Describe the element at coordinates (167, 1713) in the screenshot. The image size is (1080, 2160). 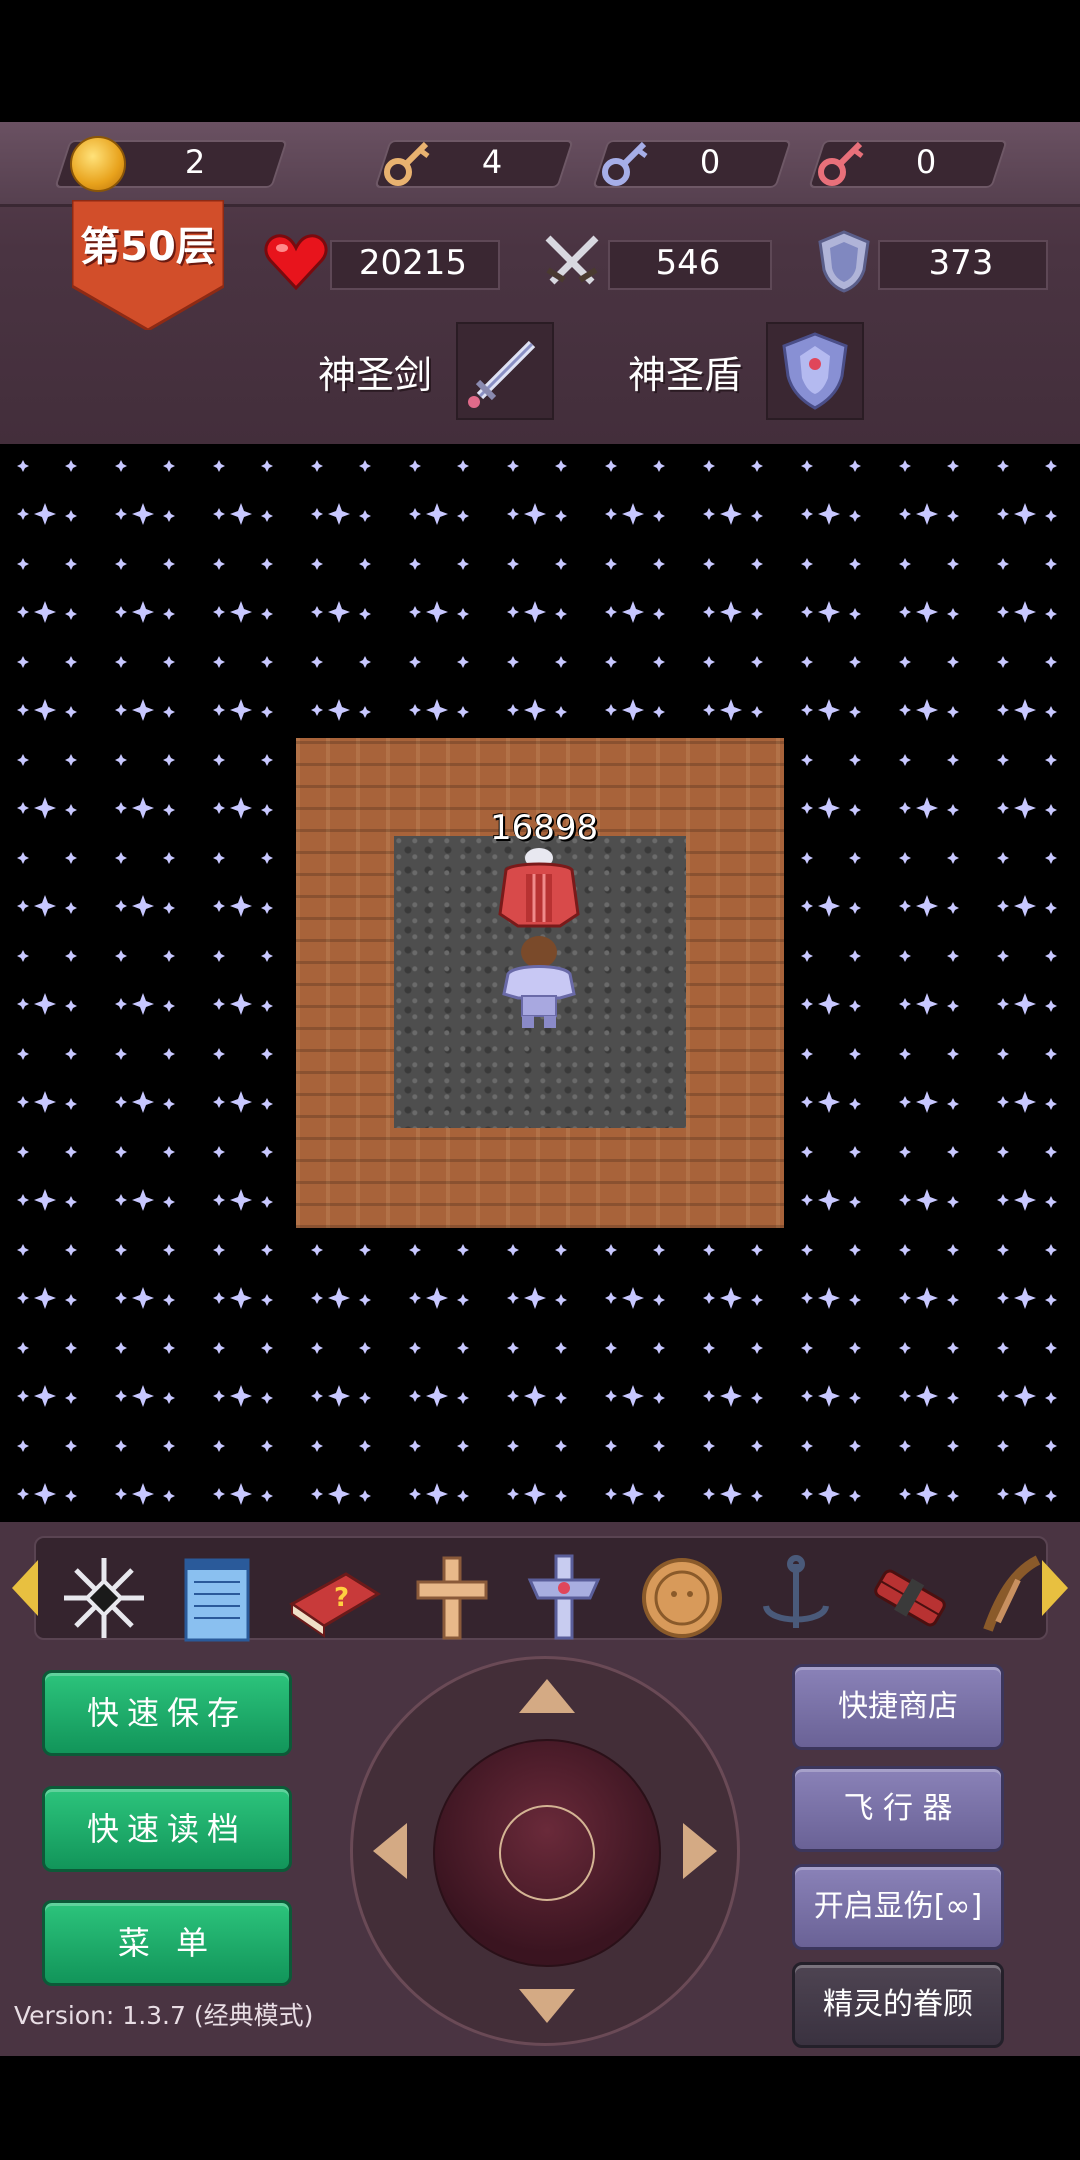
I see `quick-save-button: 快速保存` at that location.